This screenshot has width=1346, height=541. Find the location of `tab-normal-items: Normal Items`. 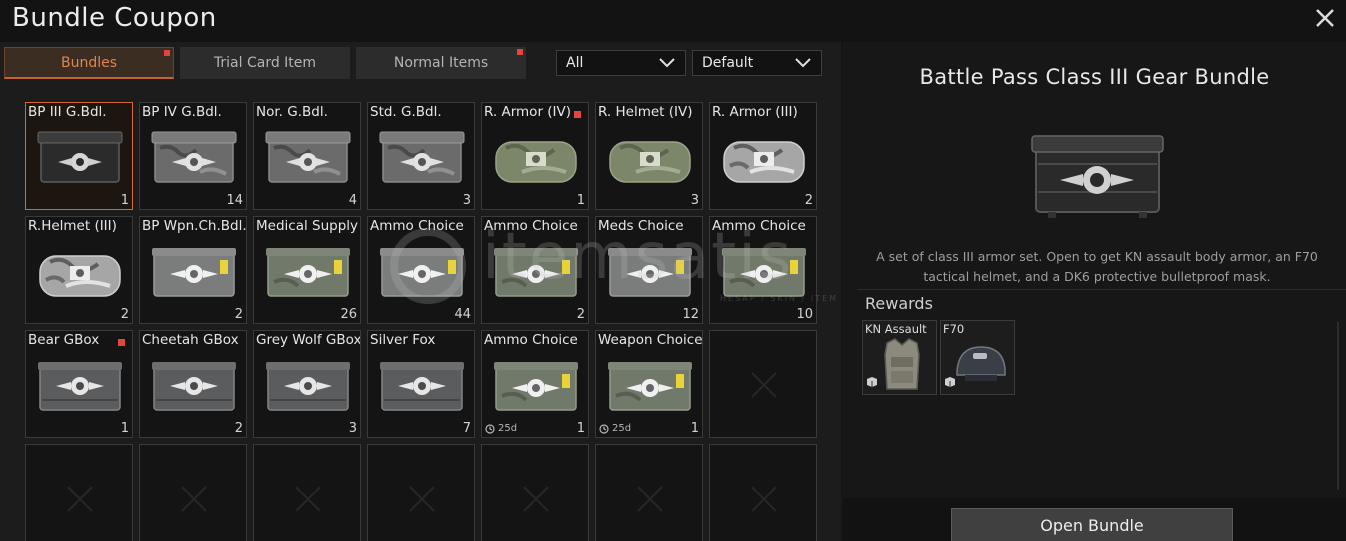

tab-normal-items: Normal Items is located at coordinates (441, 63).